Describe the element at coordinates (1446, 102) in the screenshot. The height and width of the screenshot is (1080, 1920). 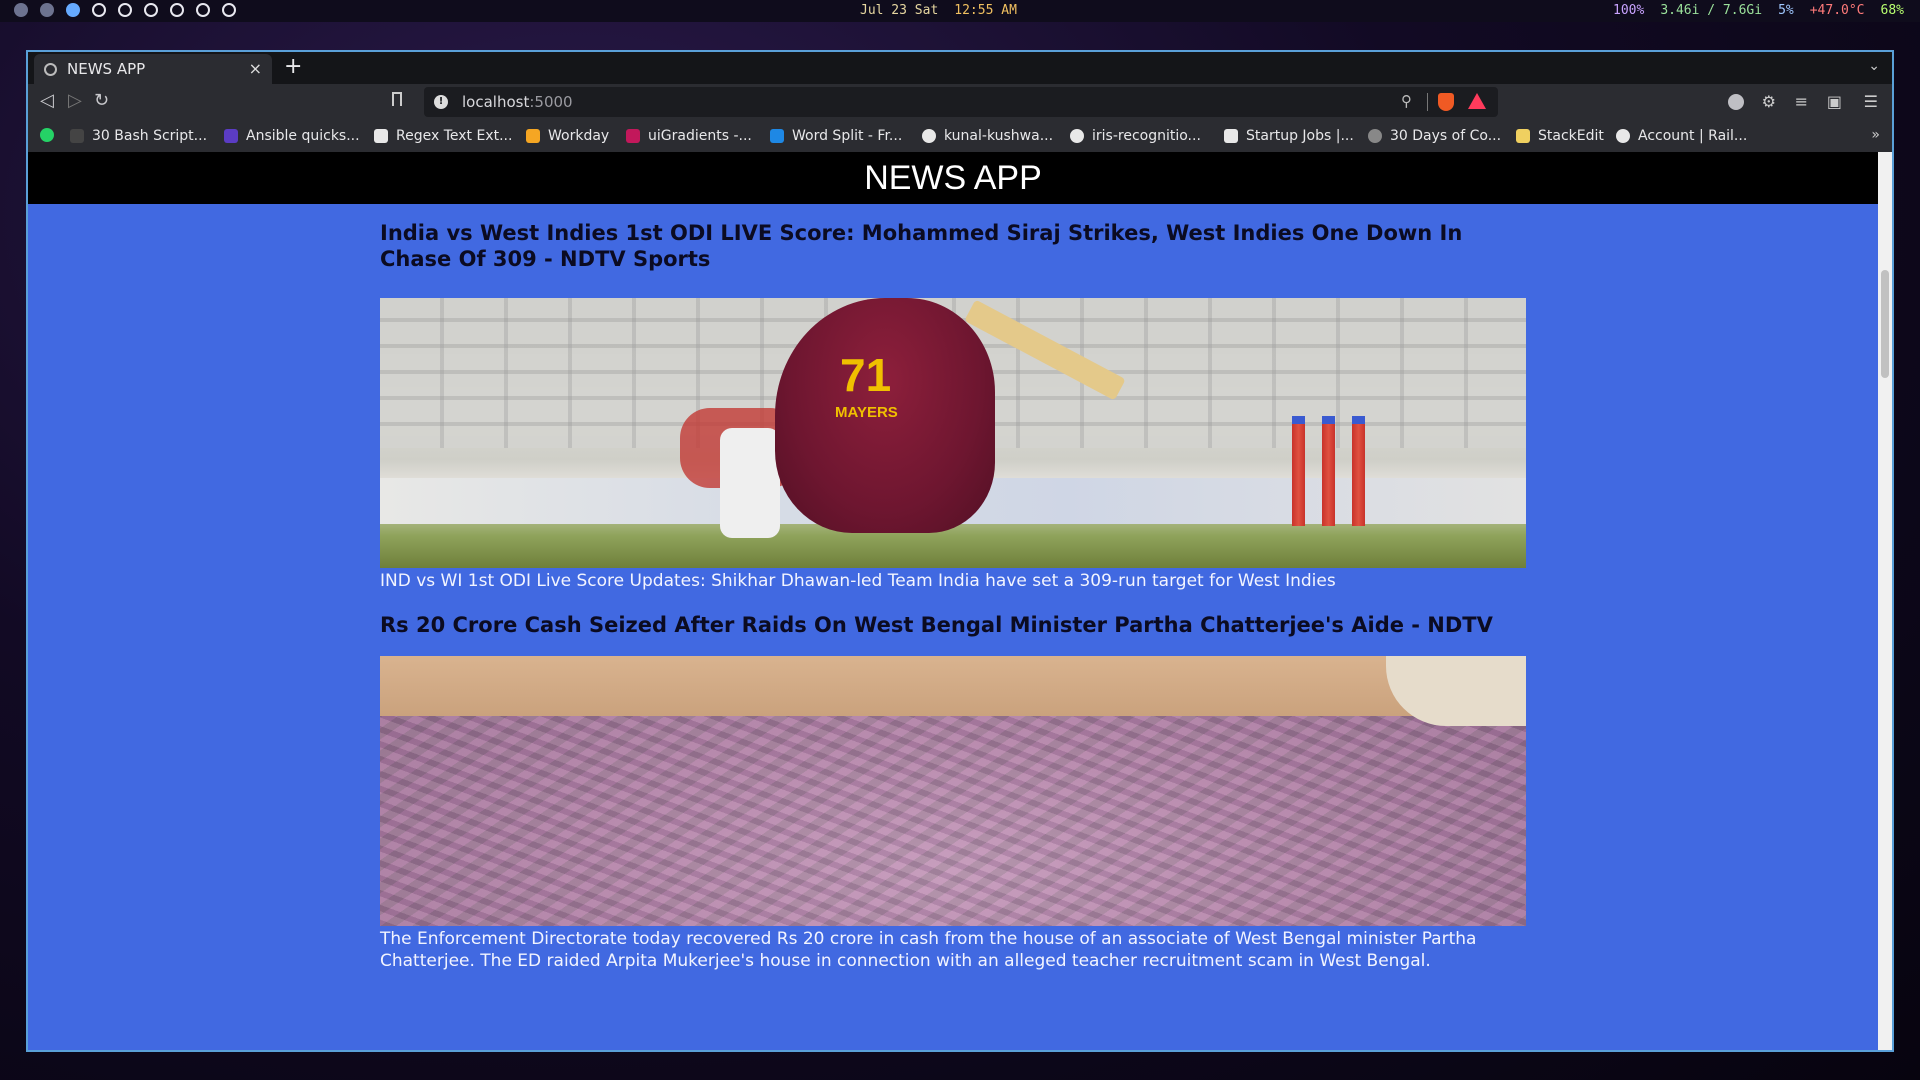
I see `brave-shields-icon` at that location.